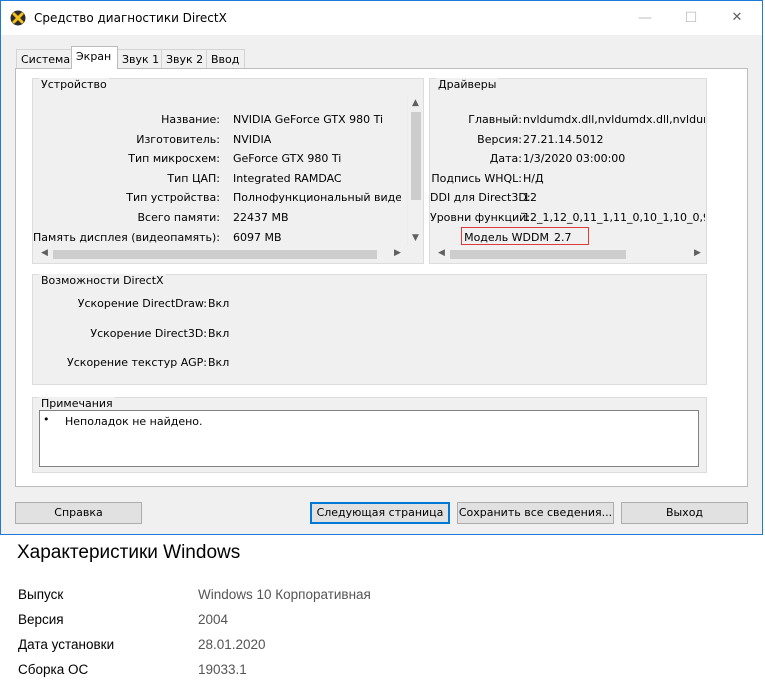  Describe the element at coordinates (317, 197) in the screenshot. I see `device-type-value: Полнофункциональный видеоадап` at that location.